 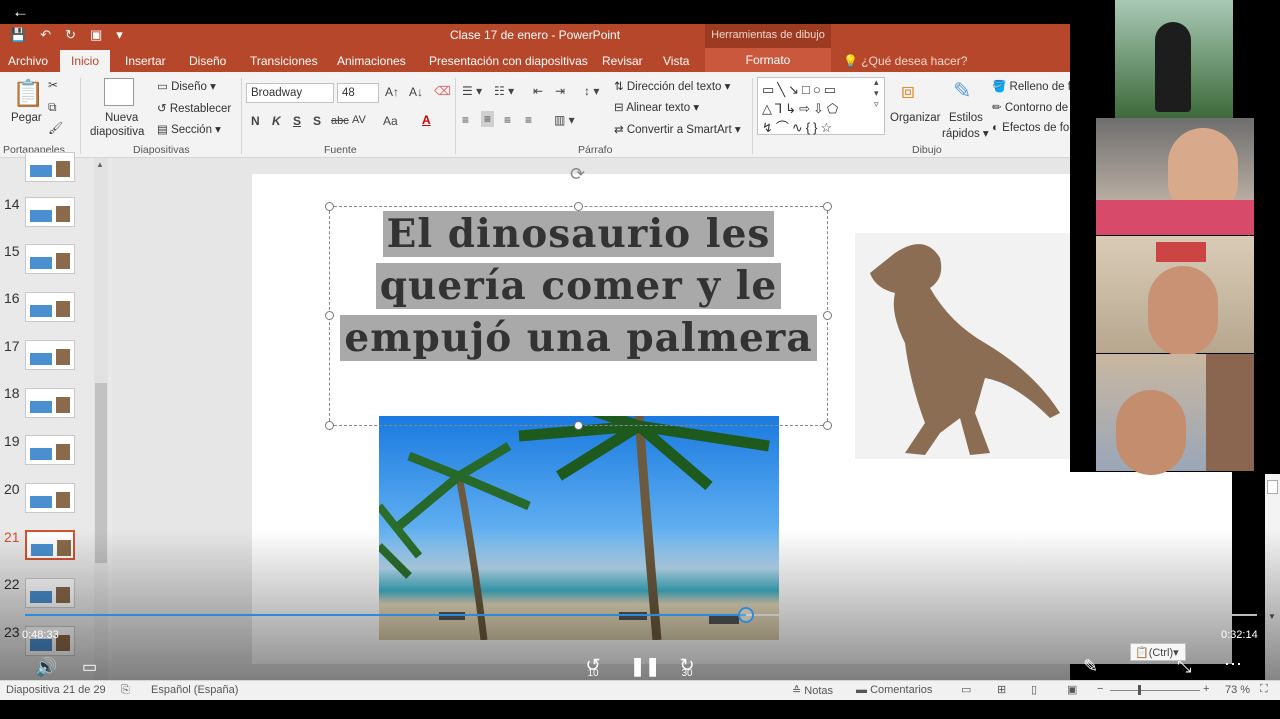 What do you see at coordinates (1034, 86) in the screenshot?
I see `shape-fill-button: 🪣 Relleno de fo` at bounding box center [1034, 86].